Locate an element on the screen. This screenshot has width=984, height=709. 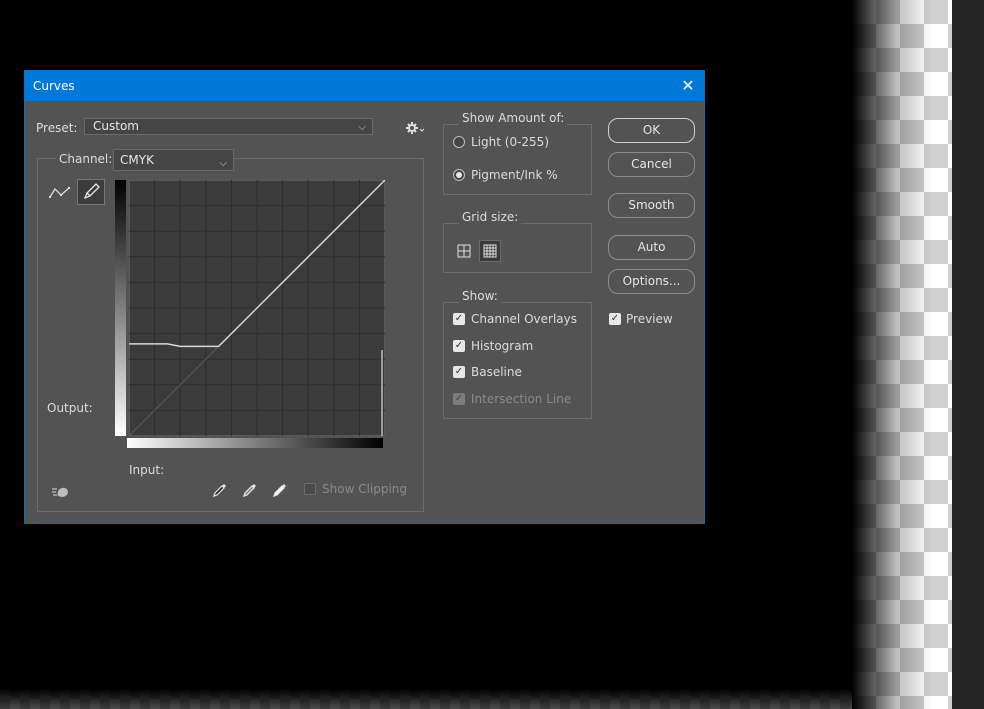
curve-plot is located at coordinates (257, 308).